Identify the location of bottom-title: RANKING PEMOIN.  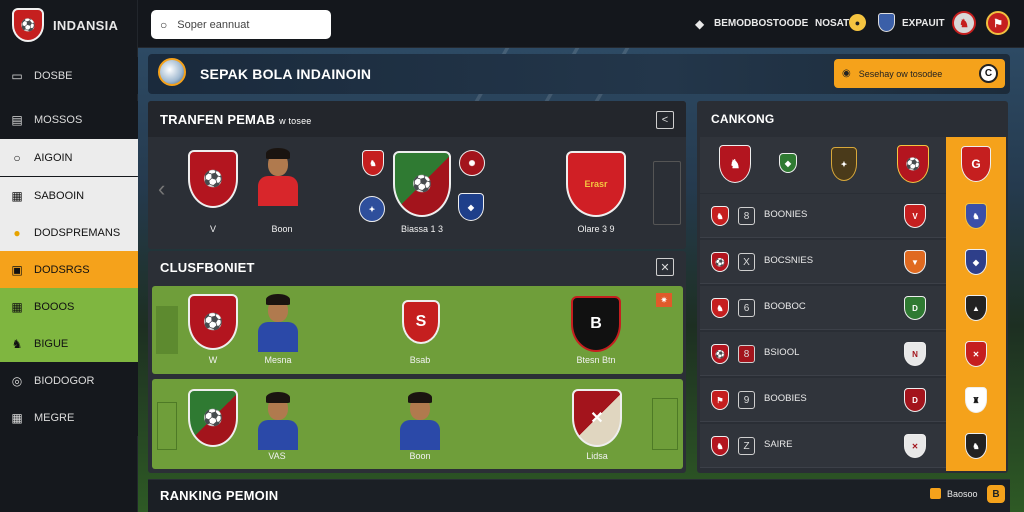
(219, 495).